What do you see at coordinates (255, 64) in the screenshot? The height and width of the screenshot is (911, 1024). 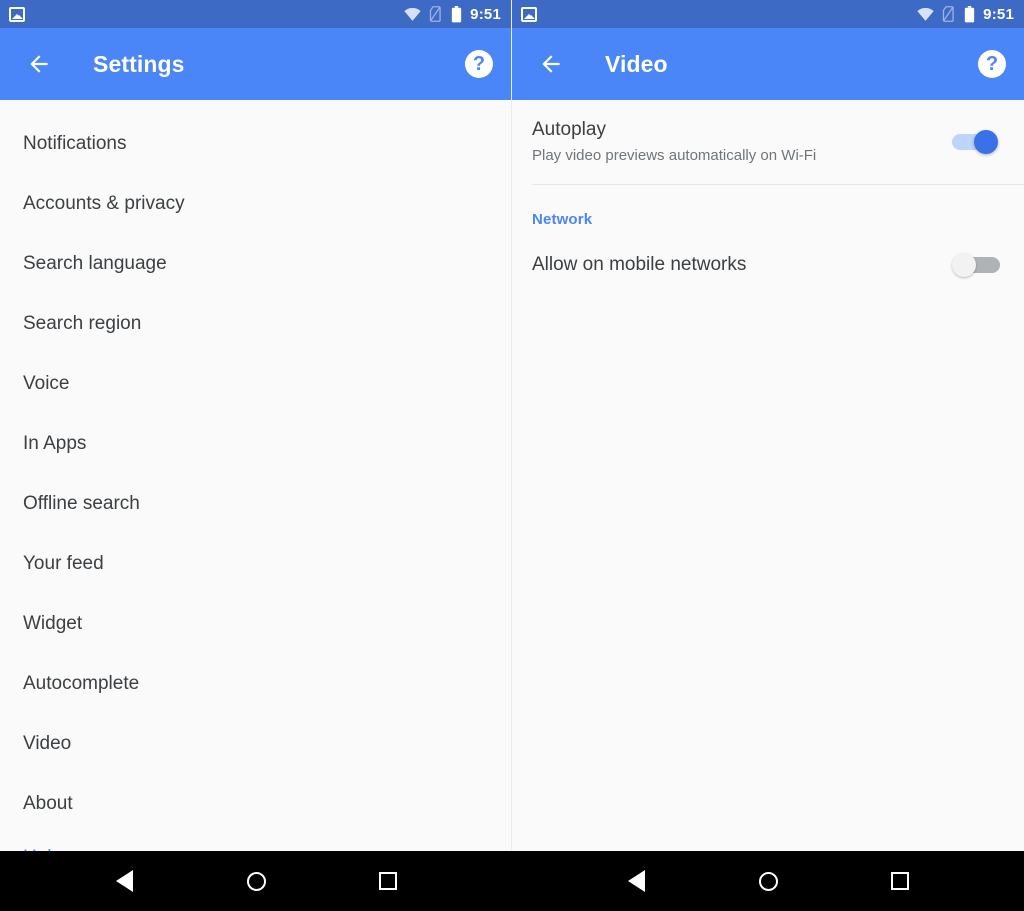 I see `settings-app-bar: Settings ?` at bounding box center [255, 64].